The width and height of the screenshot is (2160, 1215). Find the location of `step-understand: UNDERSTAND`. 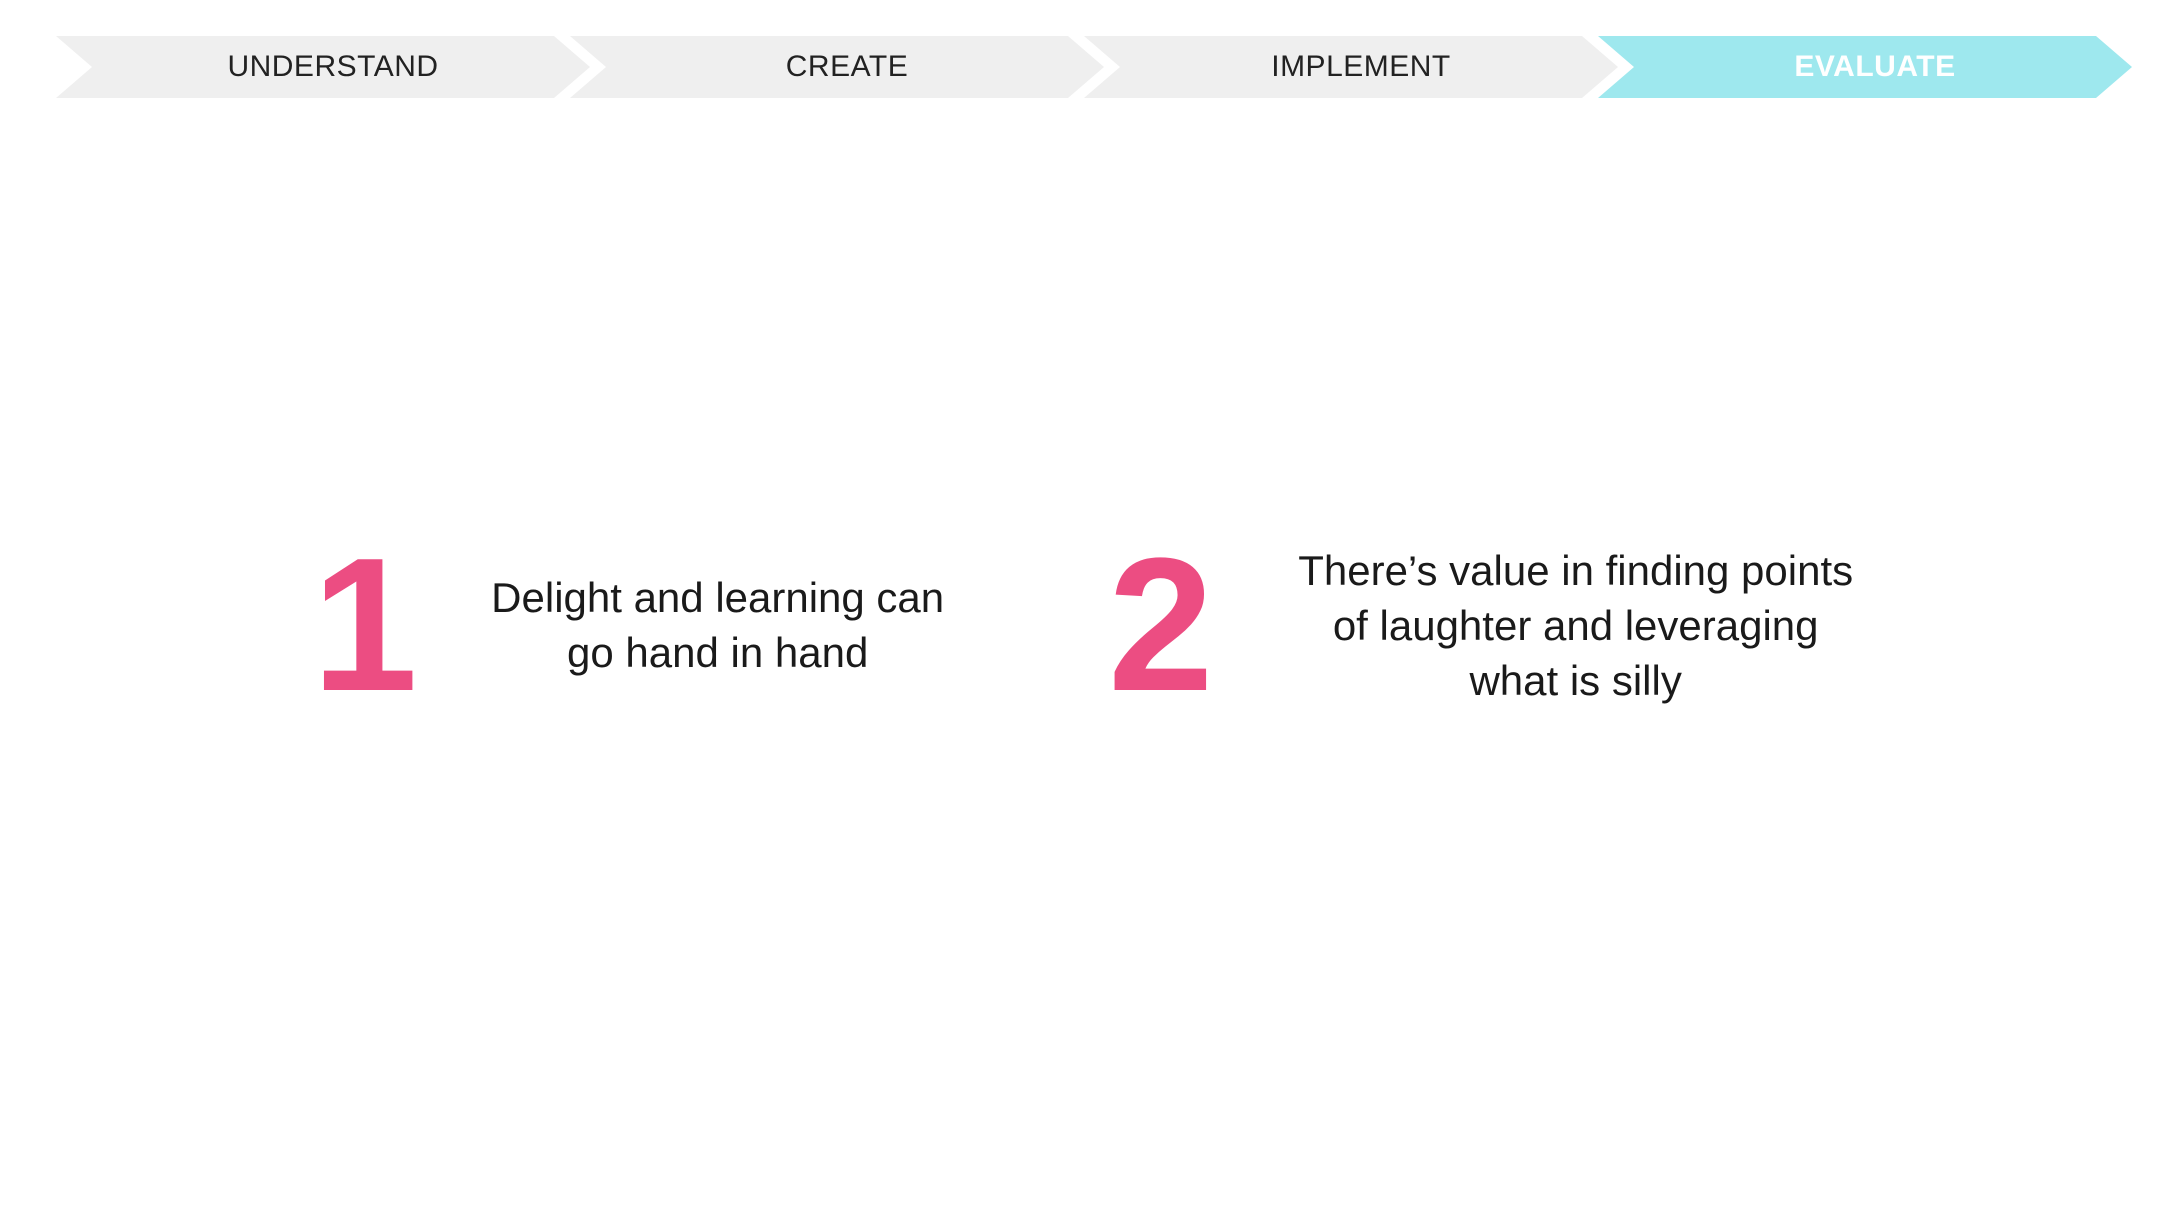

step-understand: UNDERSTAND is located at coordinates (323, 67).